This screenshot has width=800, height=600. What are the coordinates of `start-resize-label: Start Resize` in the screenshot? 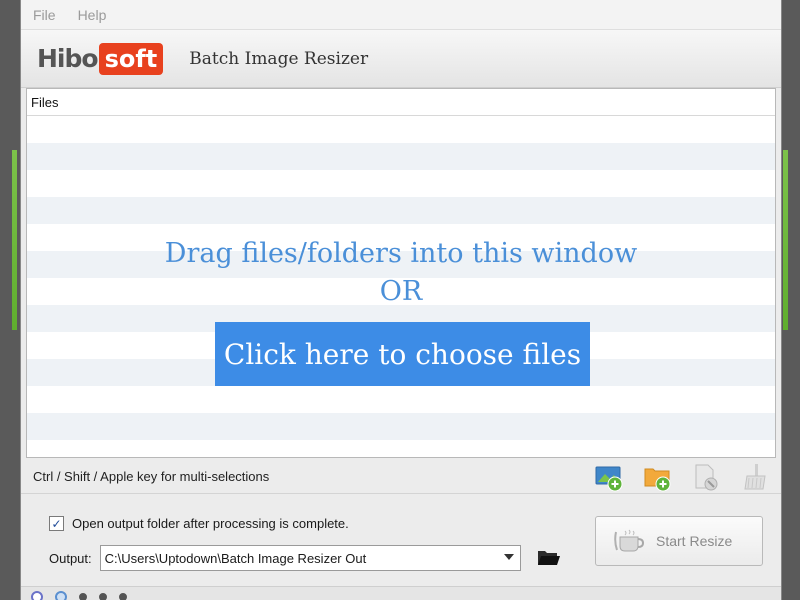 It's located at (694, 541).